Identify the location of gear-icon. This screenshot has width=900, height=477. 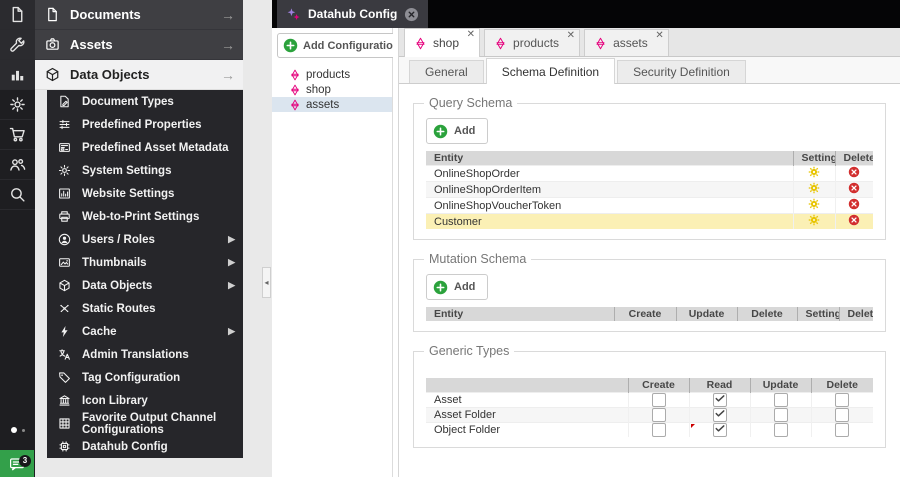
(17, 104).